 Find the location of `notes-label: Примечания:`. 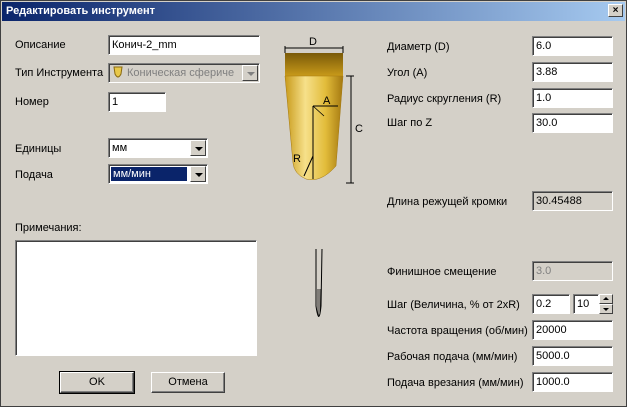

notes-label: Примечания: is located at coordinates (48, 228).